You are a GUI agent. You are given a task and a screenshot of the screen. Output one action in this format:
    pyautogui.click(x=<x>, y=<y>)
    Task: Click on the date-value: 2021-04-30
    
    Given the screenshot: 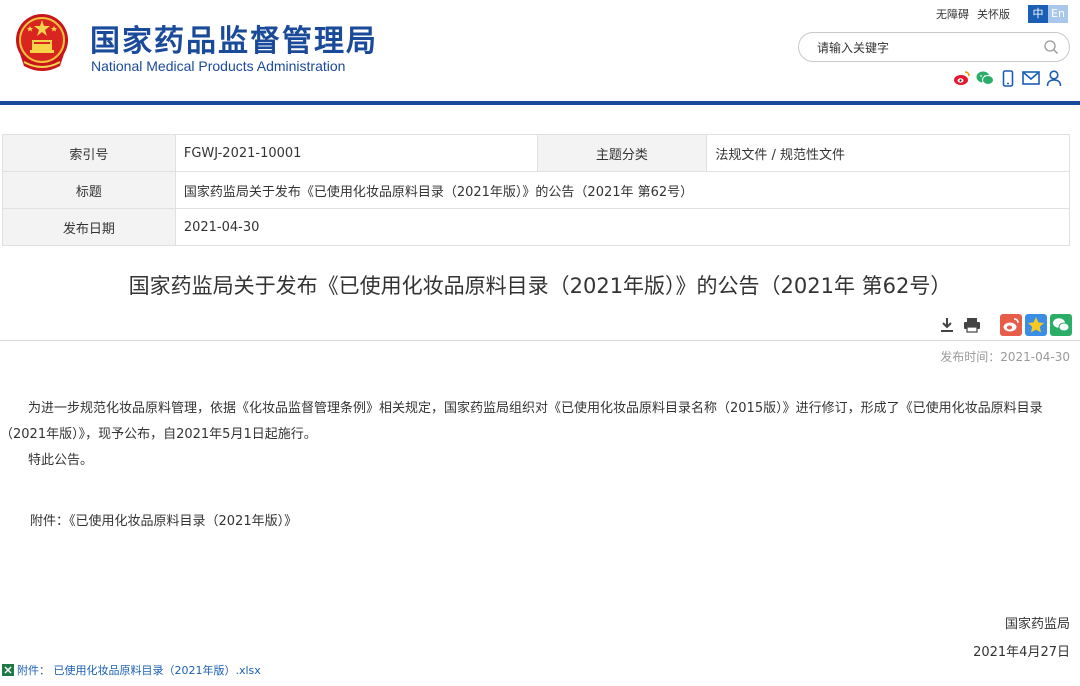 What is the action you would take?
    pyautogui.click(x=622, y=227)
    